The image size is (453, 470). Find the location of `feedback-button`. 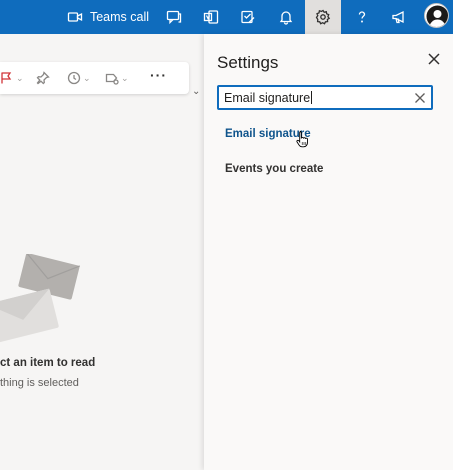

feedback-button is located at coordinates (399, 17).